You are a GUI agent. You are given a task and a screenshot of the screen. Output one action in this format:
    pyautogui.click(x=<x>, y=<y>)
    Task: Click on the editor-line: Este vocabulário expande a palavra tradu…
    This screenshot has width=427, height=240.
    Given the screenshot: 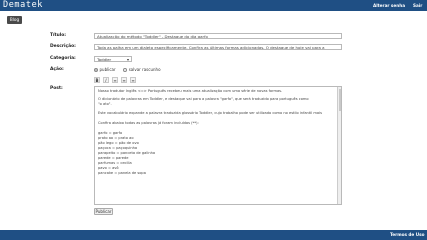 What is the action you would take?
    pyautogui.click(x=210, y=113)
    